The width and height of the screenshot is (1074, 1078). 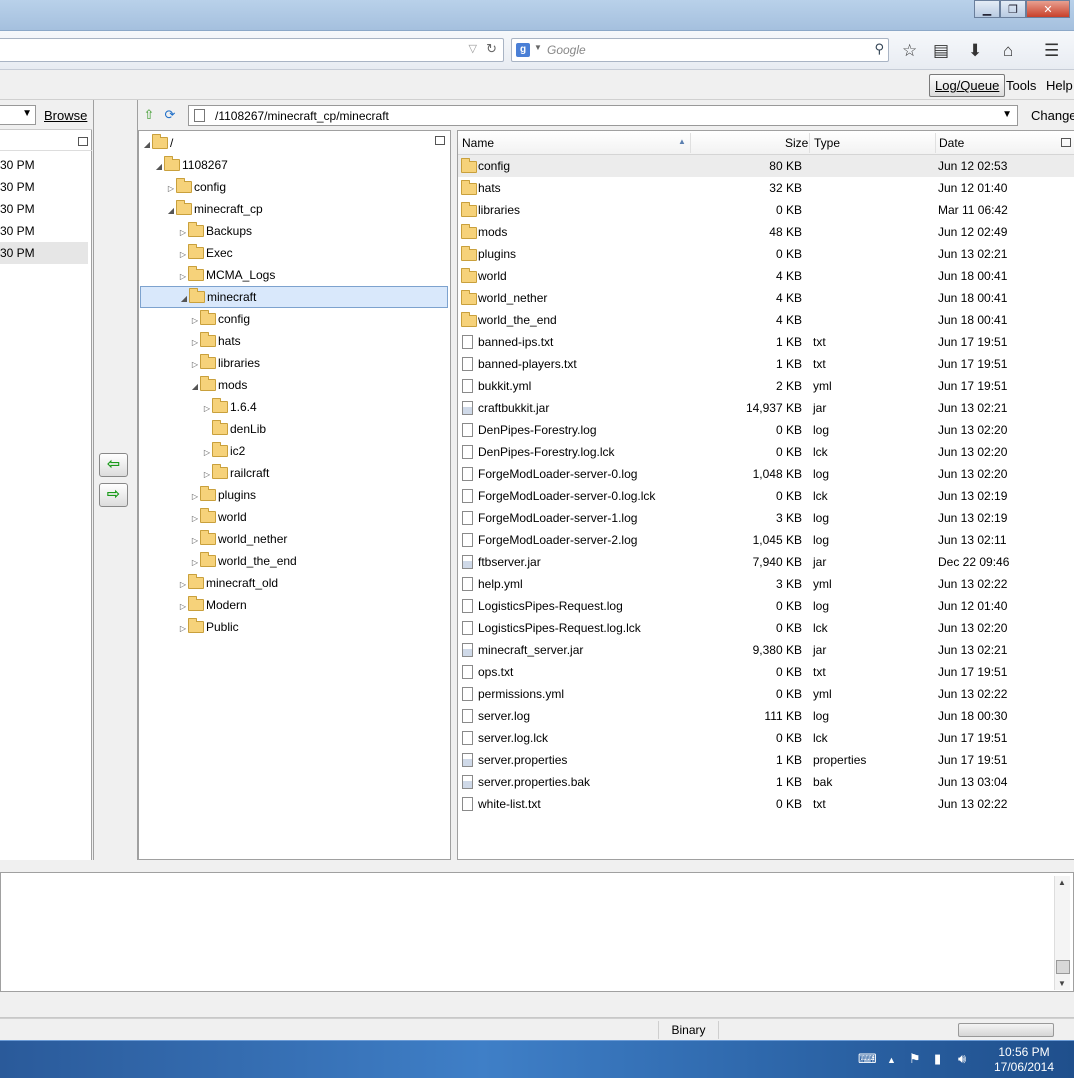 What do you see at coordinates (1062, 933) in the screenshot?
I see `queue-scrollbar: ▲ ▼` at bounding box center [1062, 933].